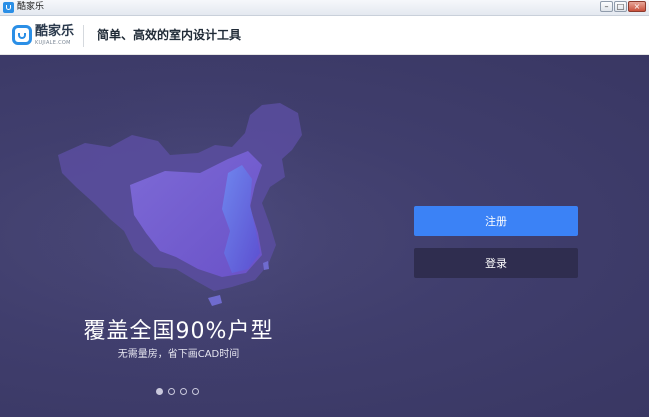 This screenshot has height=417, width=649. Describe the element at coordinates (53, 43) in the screenshot. I see `logo-subtext: KUJIALE.COM` at that location.